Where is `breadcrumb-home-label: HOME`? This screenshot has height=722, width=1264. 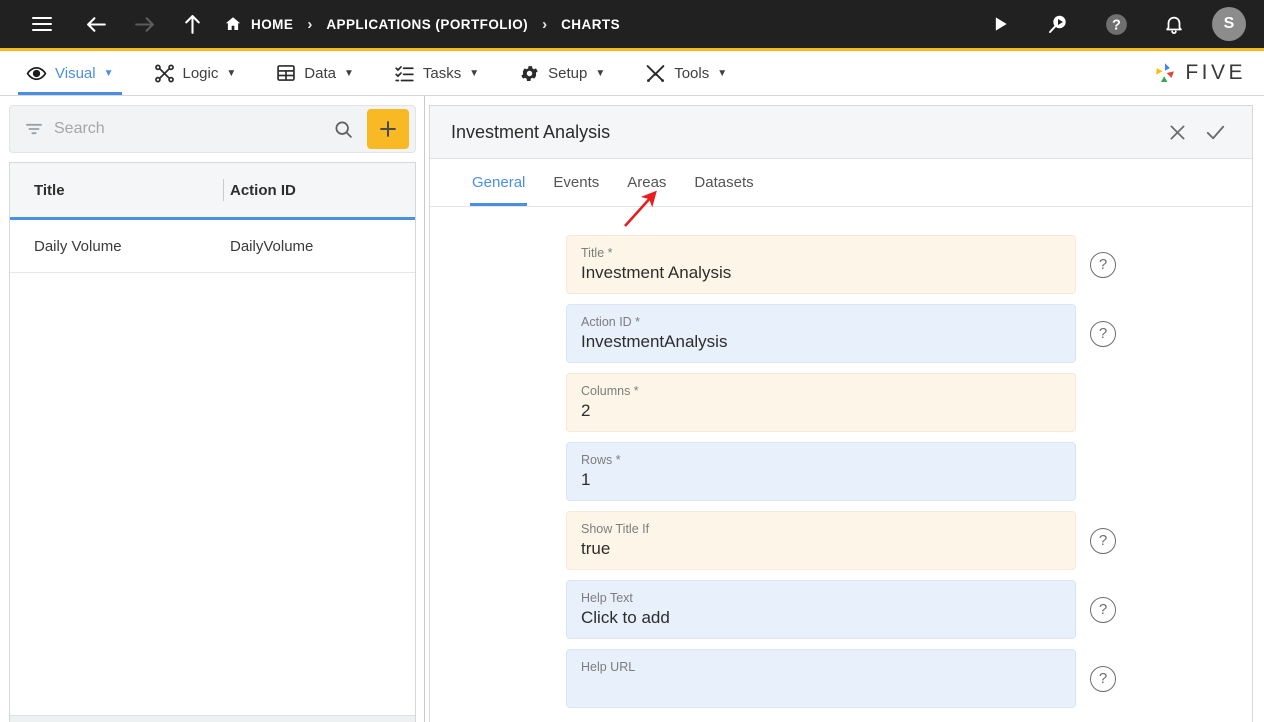 breadcrumb-home-label: HOME is located at coordinates (272, 24).